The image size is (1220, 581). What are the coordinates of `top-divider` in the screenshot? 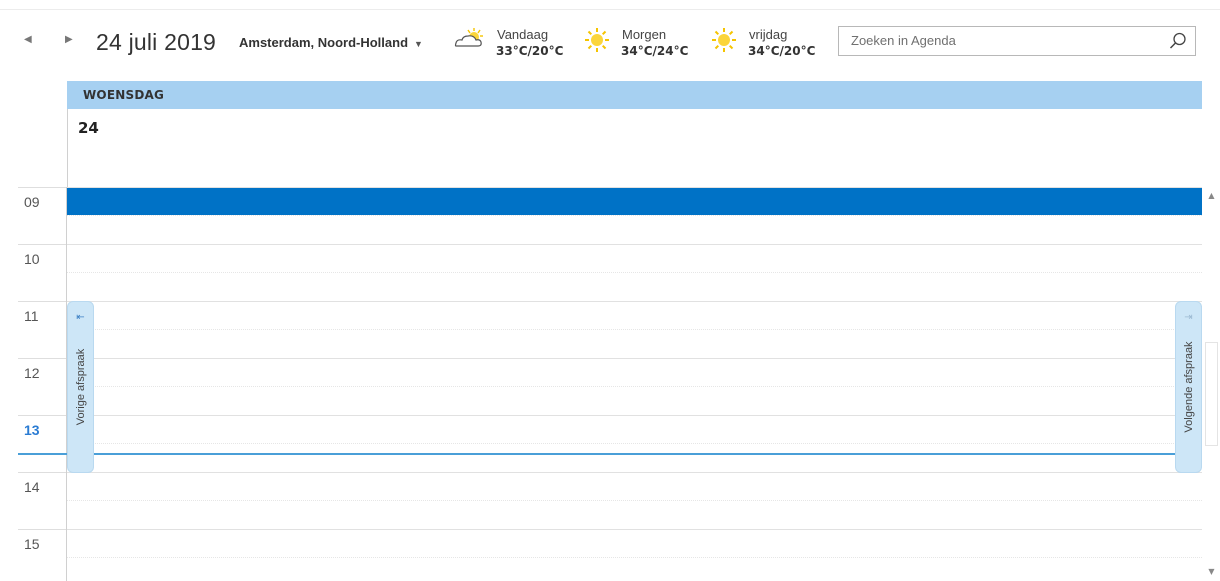 It's located at (610, 9).